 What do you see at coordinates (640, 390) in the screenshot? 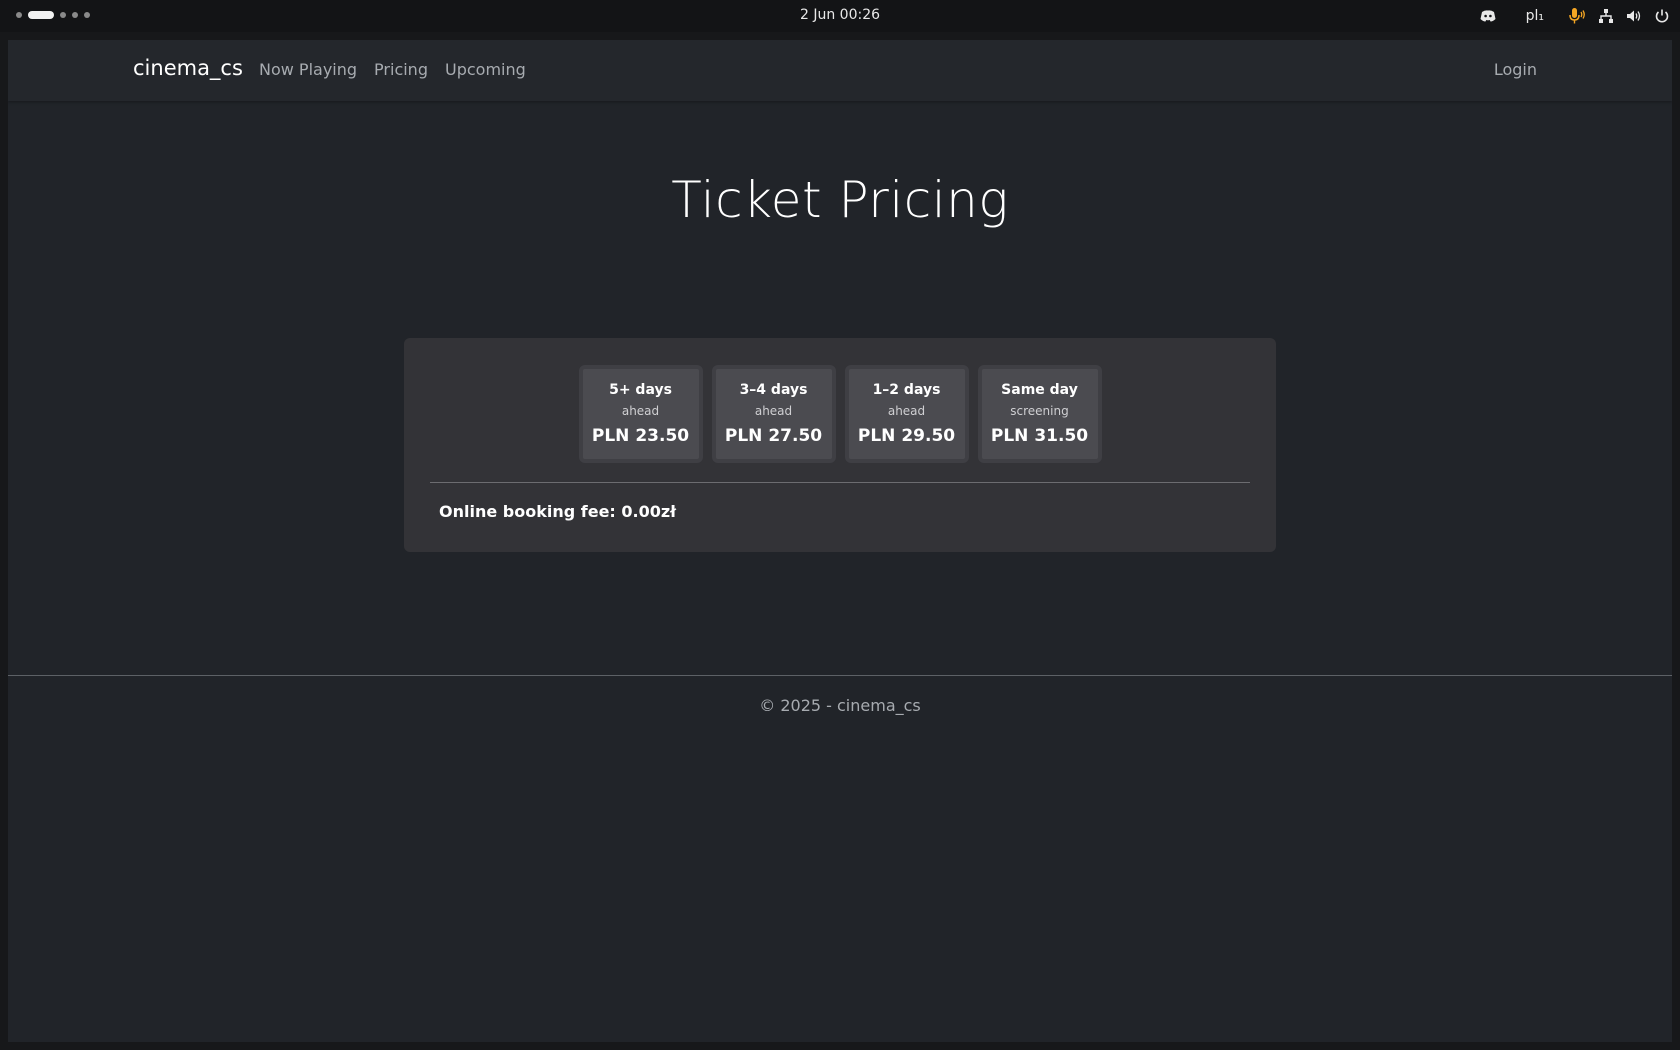
I see `tier-title: 5+ days` at bounding box center [640, 390].